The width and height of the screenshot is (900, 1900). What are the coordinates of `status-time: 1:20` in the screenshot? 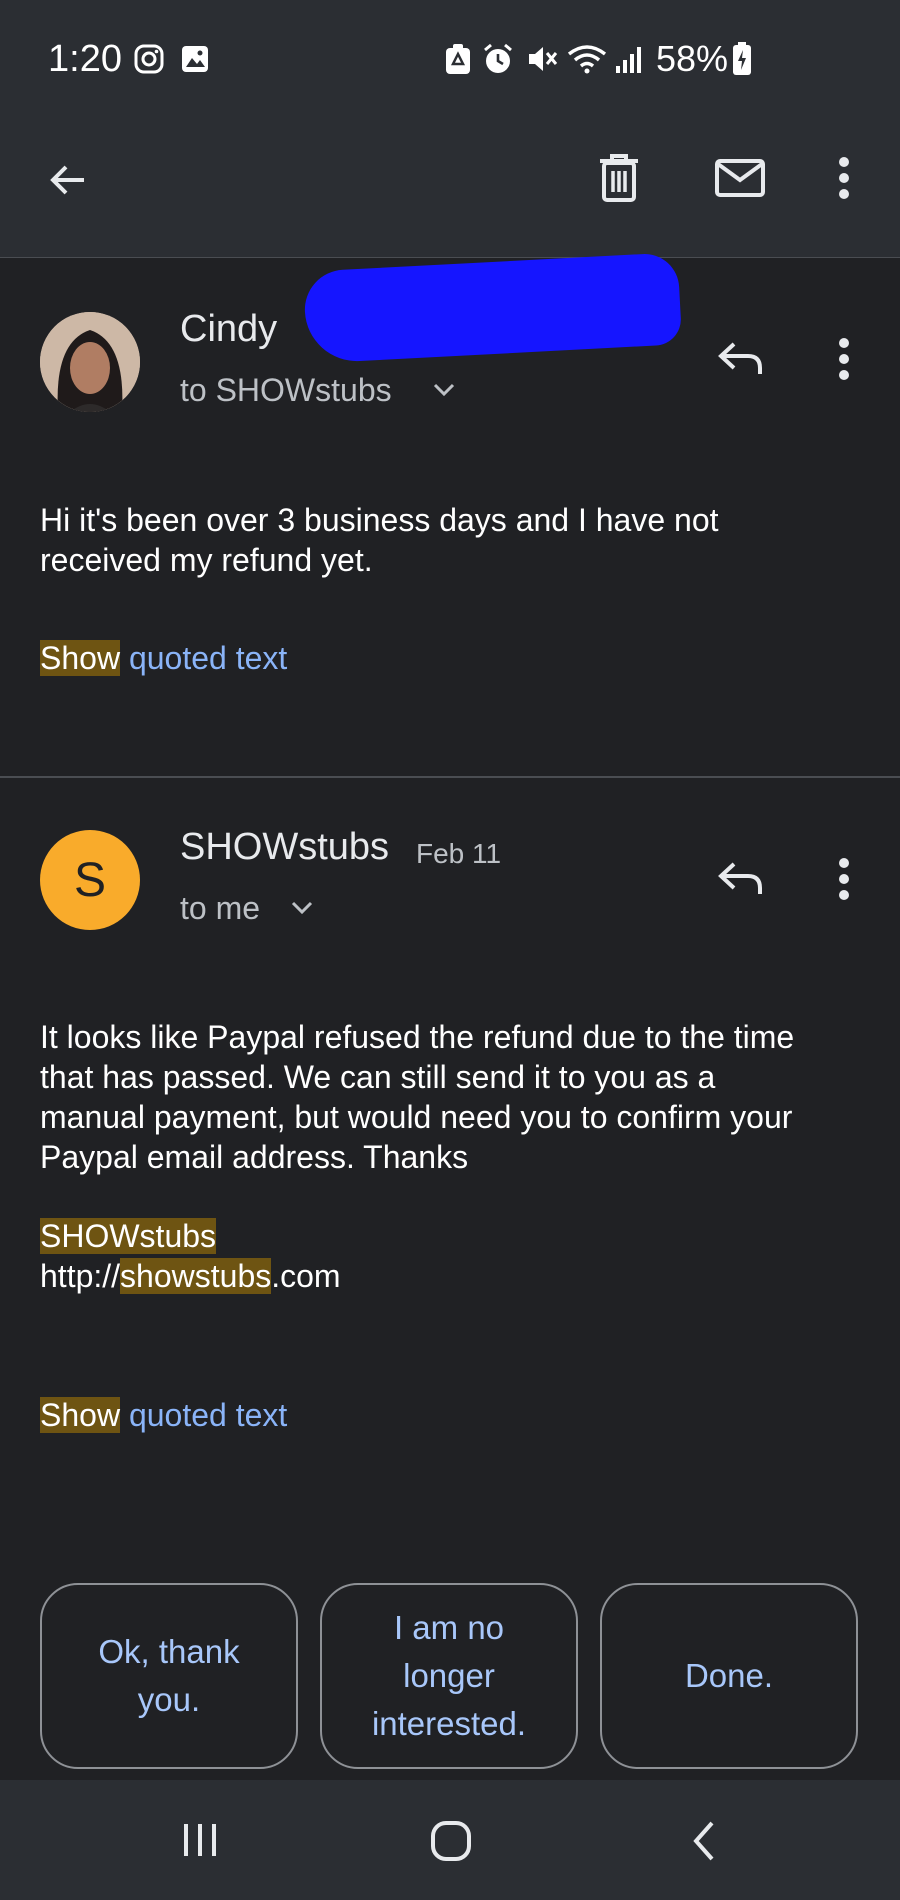 It's located at (85, 59).